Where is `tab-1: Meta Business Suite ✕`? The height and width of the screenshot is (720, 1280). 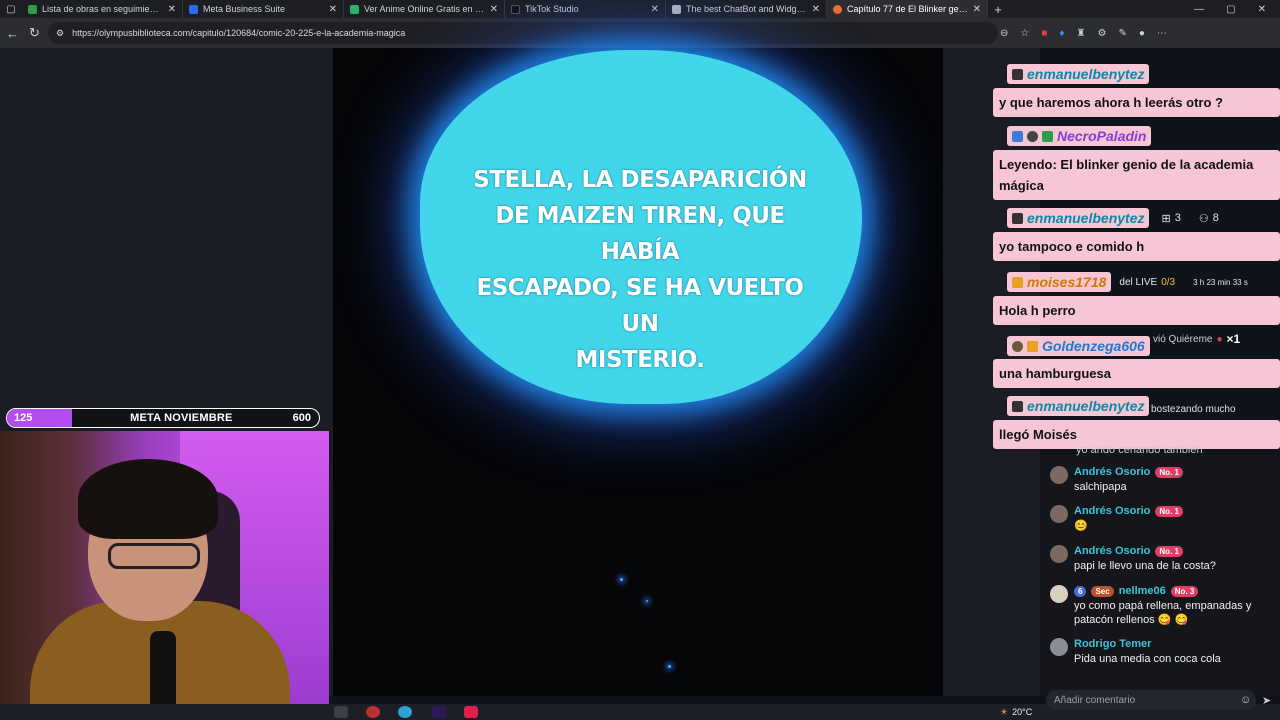
tab-1: Meta Business Suite ✕ is located at coordinates (263, 9).